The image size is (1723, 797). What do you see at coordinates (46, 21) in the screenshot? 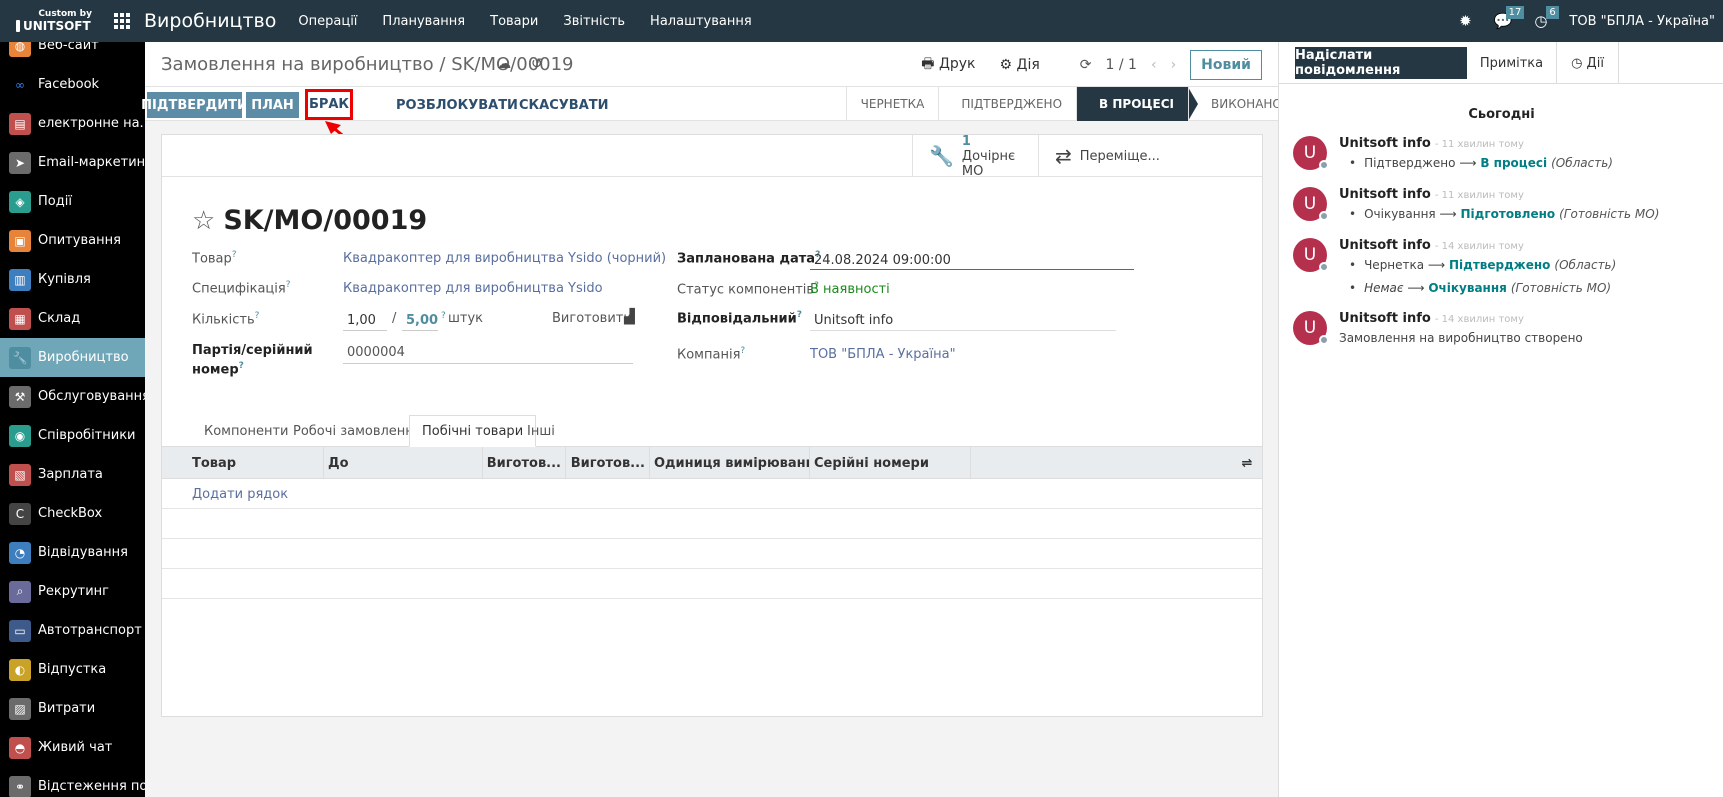
I see `brand-logo: Custom by UNITSOFT` at bounding box center [46, 21].